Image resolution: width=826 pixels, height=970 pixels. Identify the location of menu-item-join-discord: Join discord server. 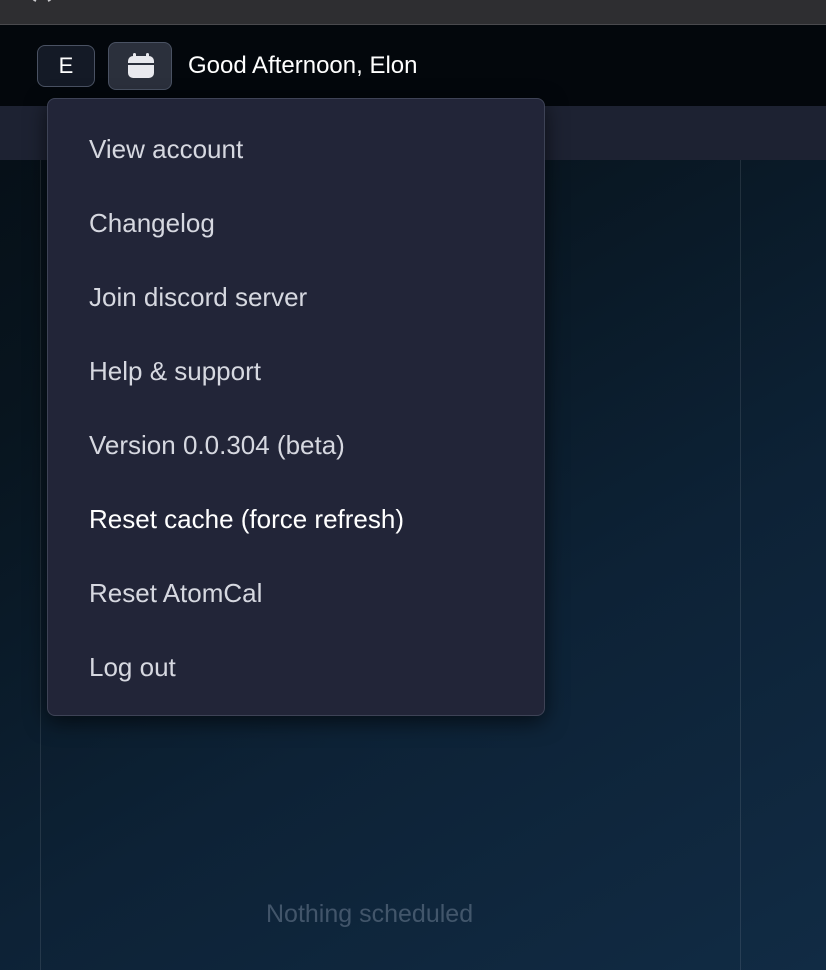
(198, 297).